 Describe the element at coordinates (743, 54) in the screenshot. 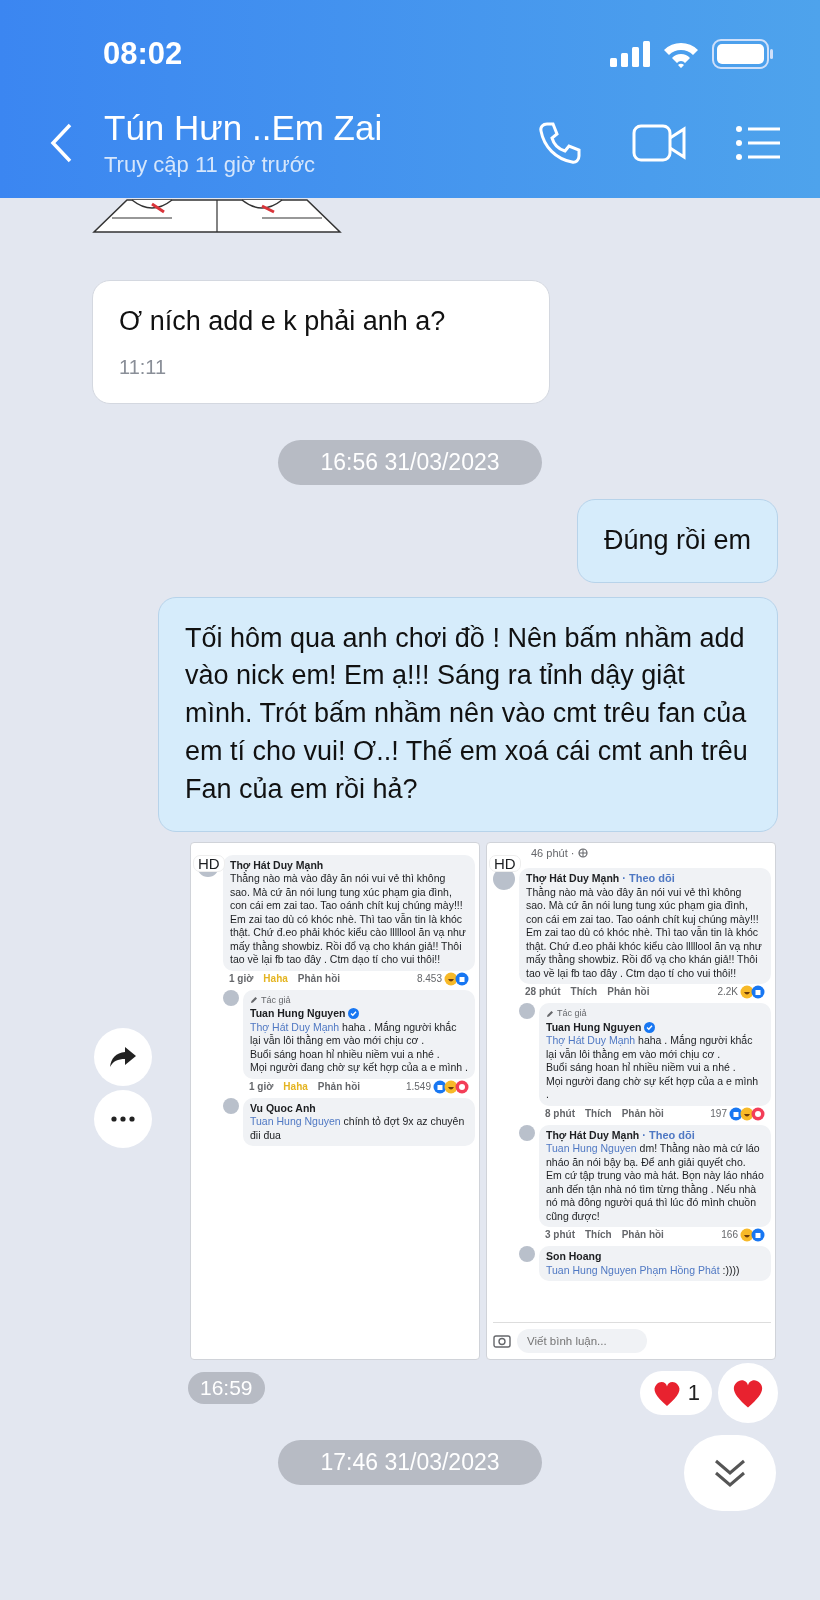

I see `battery-icon` at that location.